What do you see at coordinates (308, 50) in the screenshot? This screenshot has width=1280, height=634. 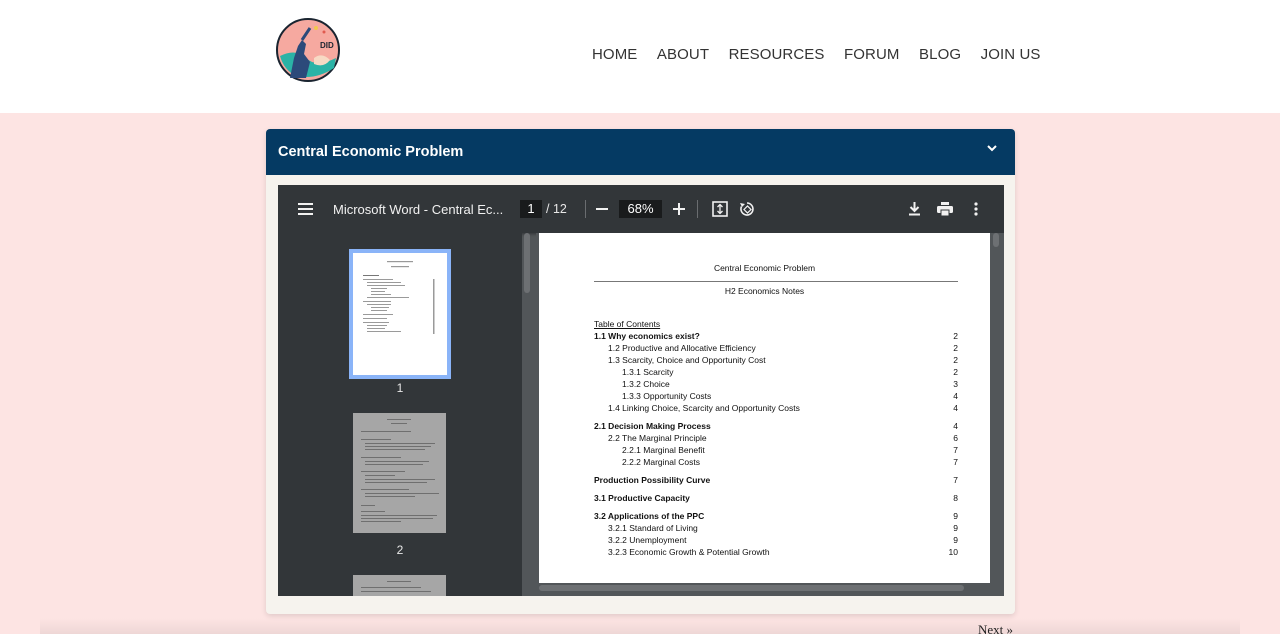 I see `site-logo: DID` at bounding box center [308, 50].